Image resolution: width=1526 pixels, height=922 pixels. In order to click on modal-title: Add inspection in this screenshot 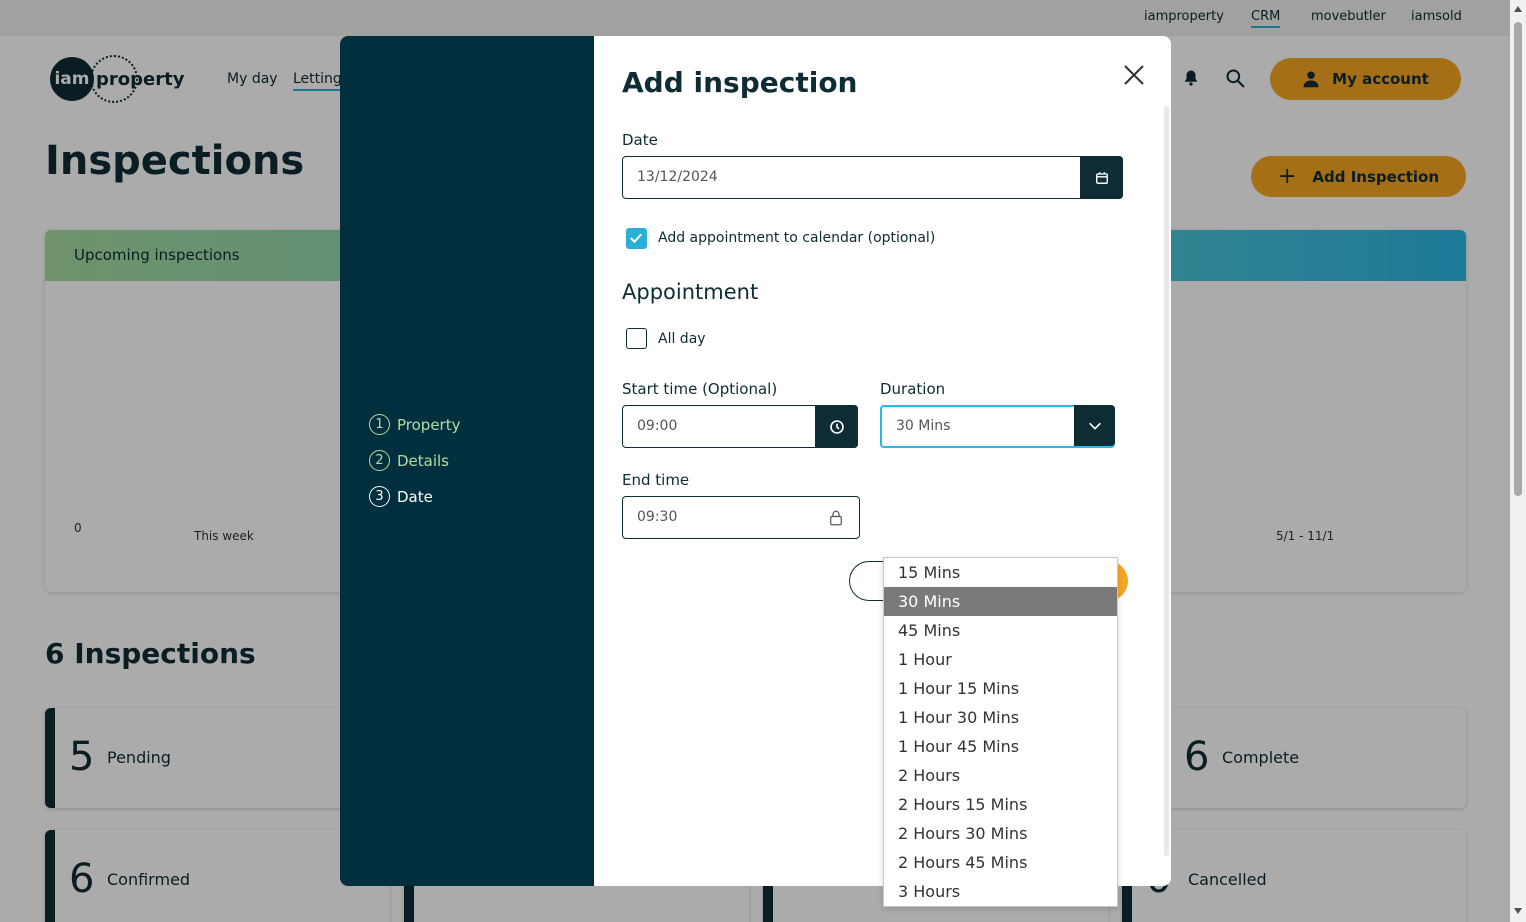, I will do `click(740, 82)`.